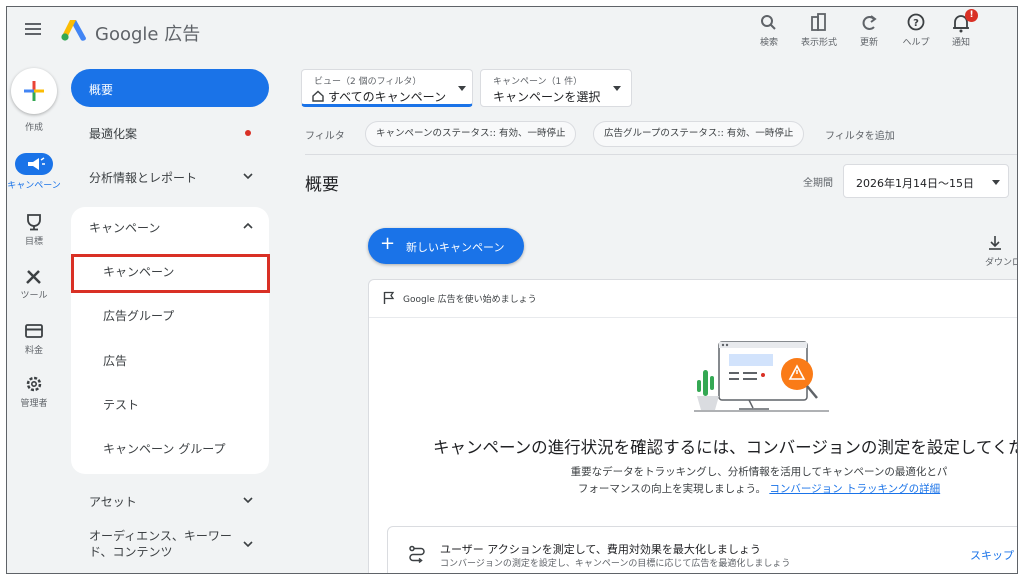 The width and height of the screenshot is (1024, 580). Describe the element at coordinates (699, 134) in the screenshot. I see `filter-chip-adgroup-status: 広告グループのステータス:: 有効、一時停止` at that location.